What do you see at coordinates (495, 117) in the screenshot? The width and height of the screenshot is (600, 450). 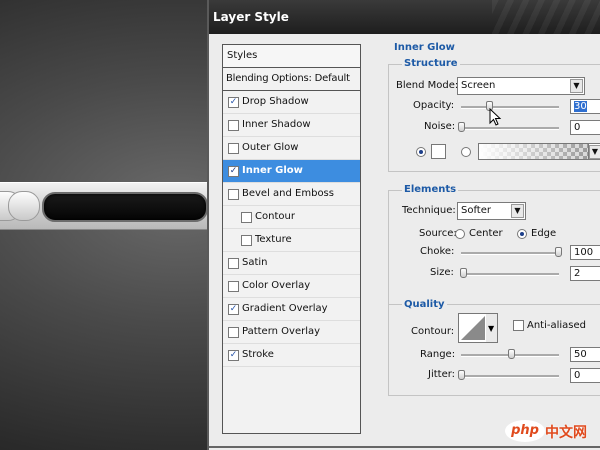 I see `mouse-pointer-icon` at bounding box center [495, 117].